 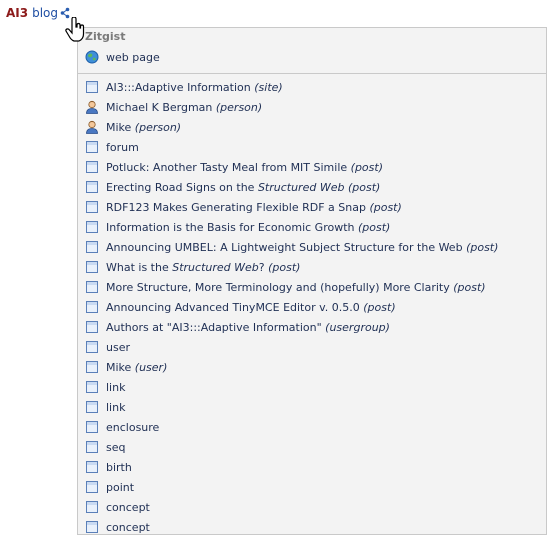 I want to click on item-label: user, so click(x=118, y=347).